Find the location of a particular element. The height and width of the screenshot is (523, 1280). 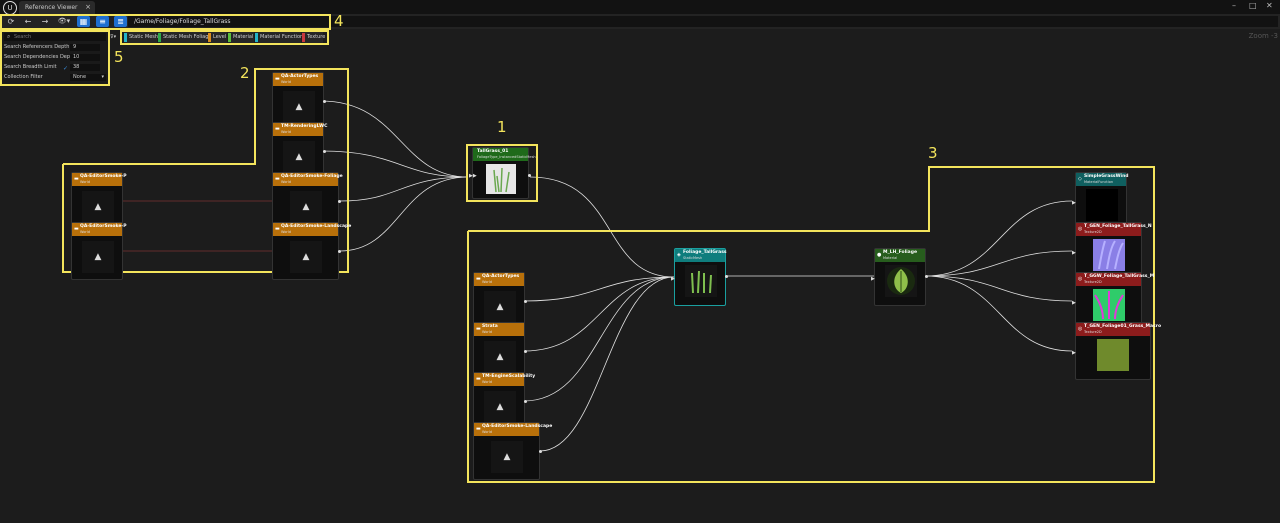

material-thumbnail is located at coordinates (901, 281).